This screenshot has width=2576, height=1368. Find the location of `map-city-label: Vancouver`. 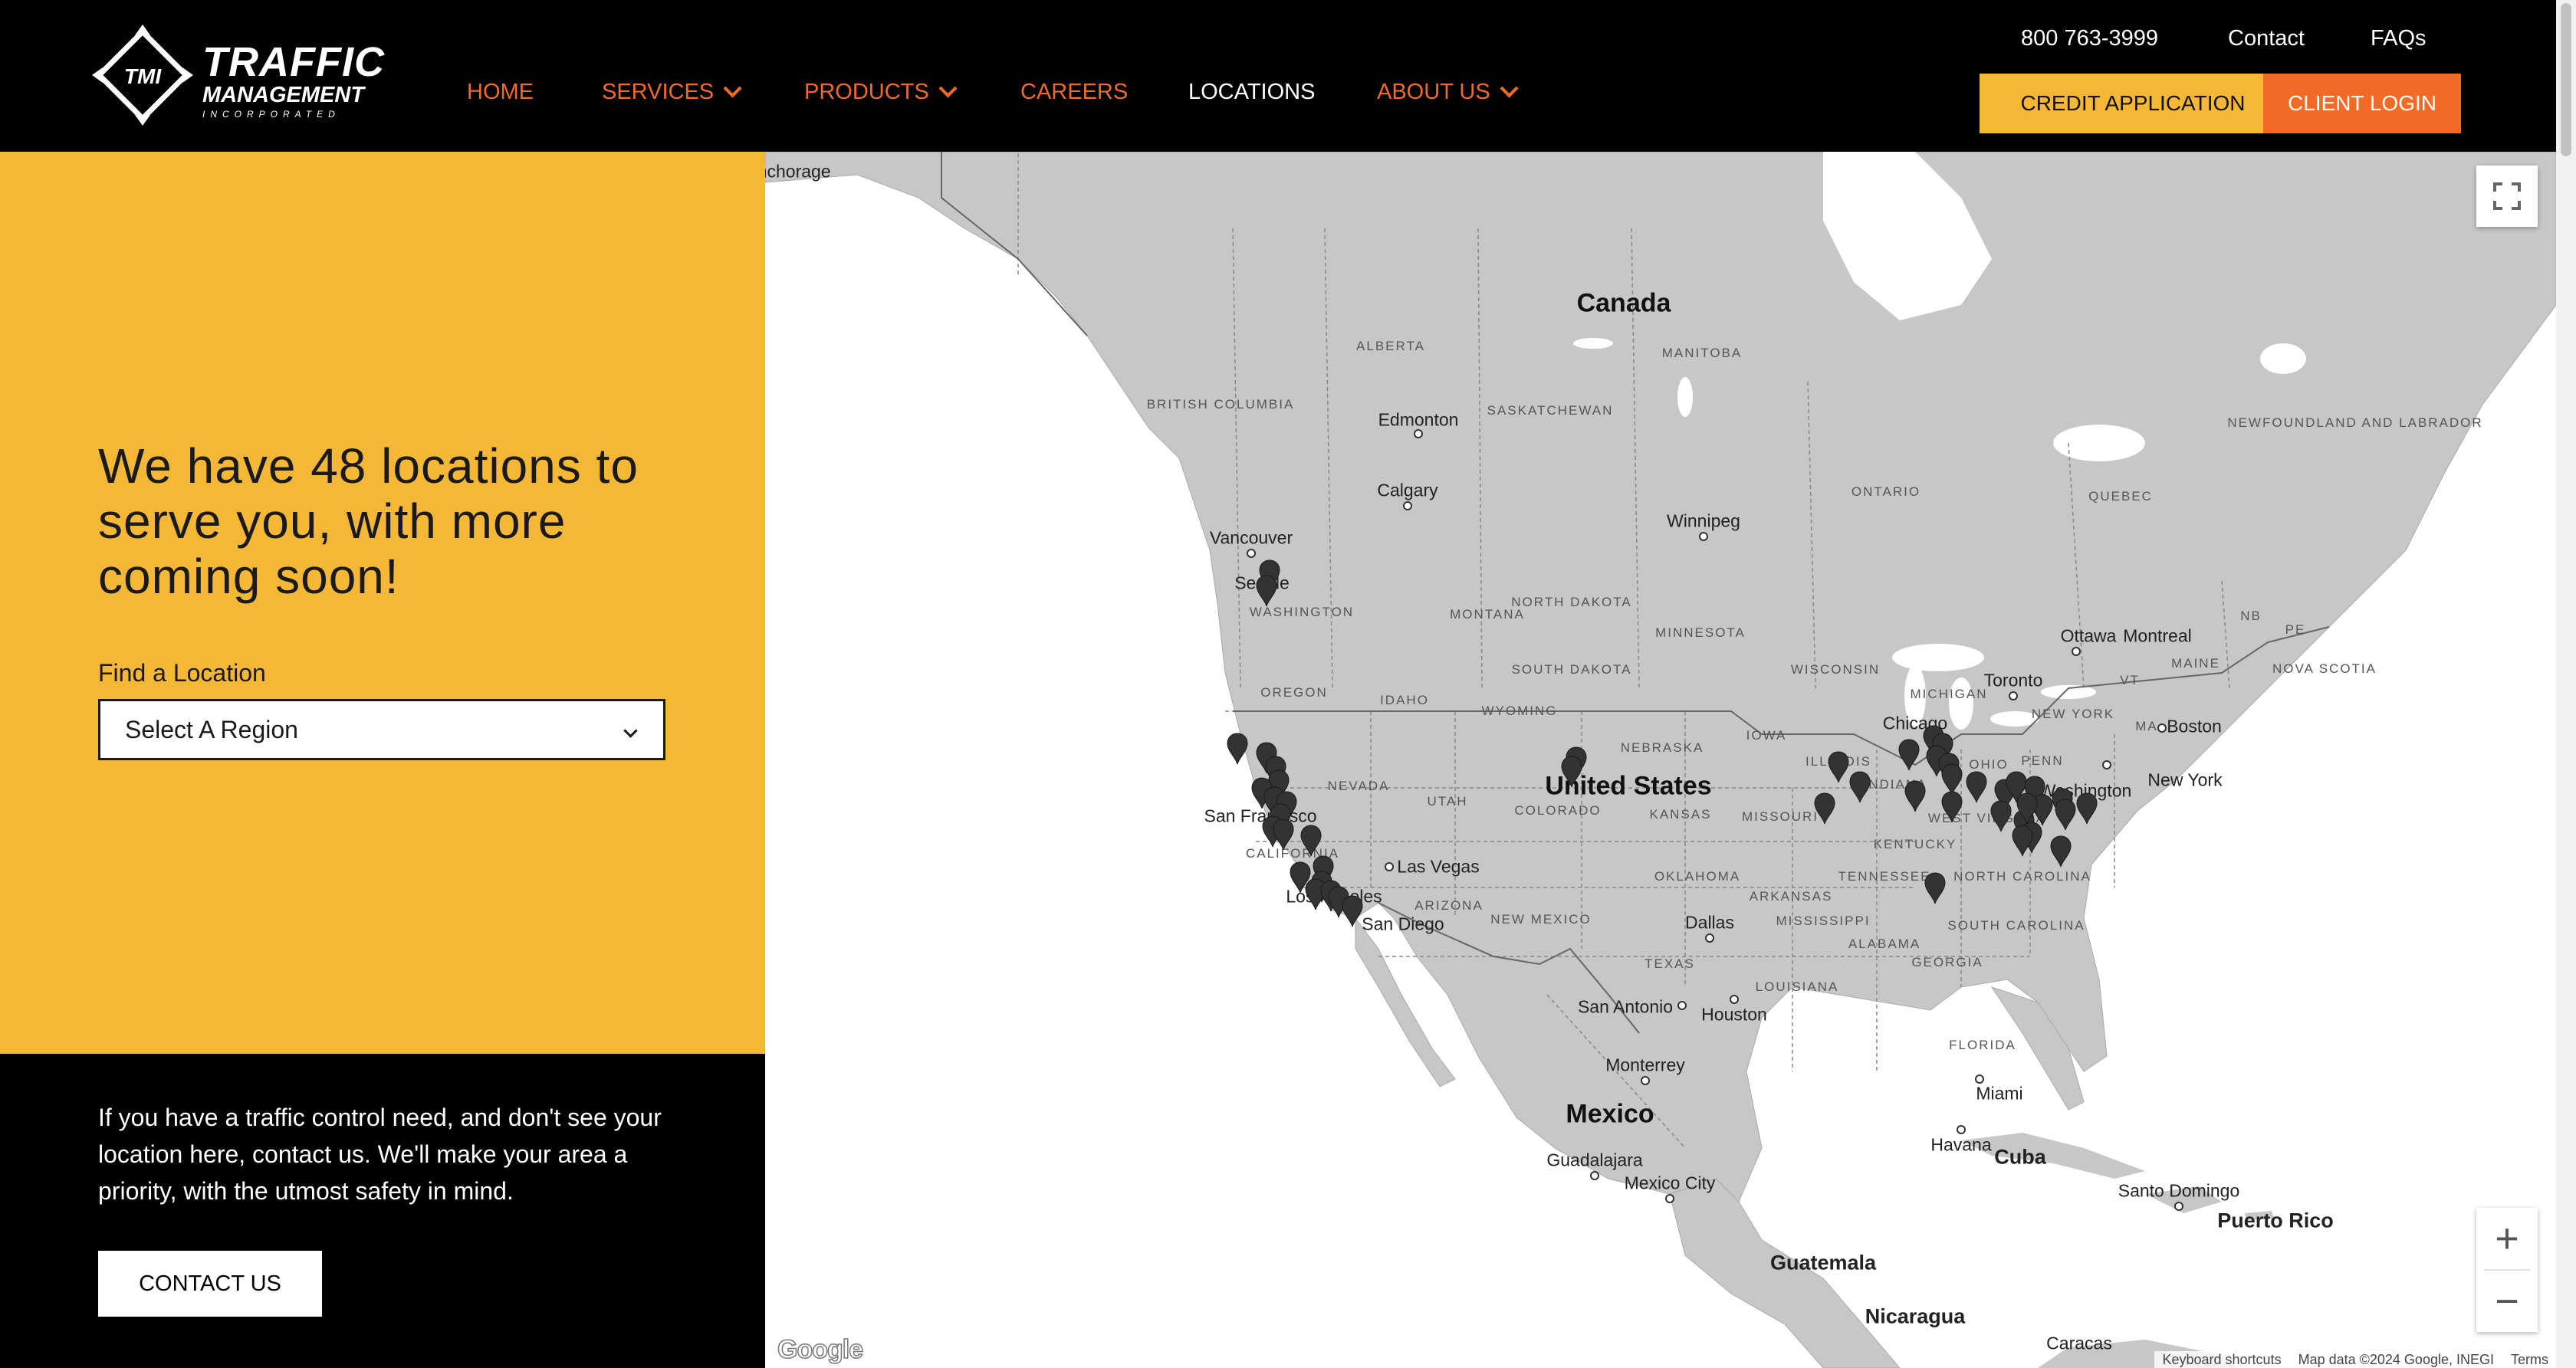

map-city-label: Vancouver is located at coordinates (1251, 537).